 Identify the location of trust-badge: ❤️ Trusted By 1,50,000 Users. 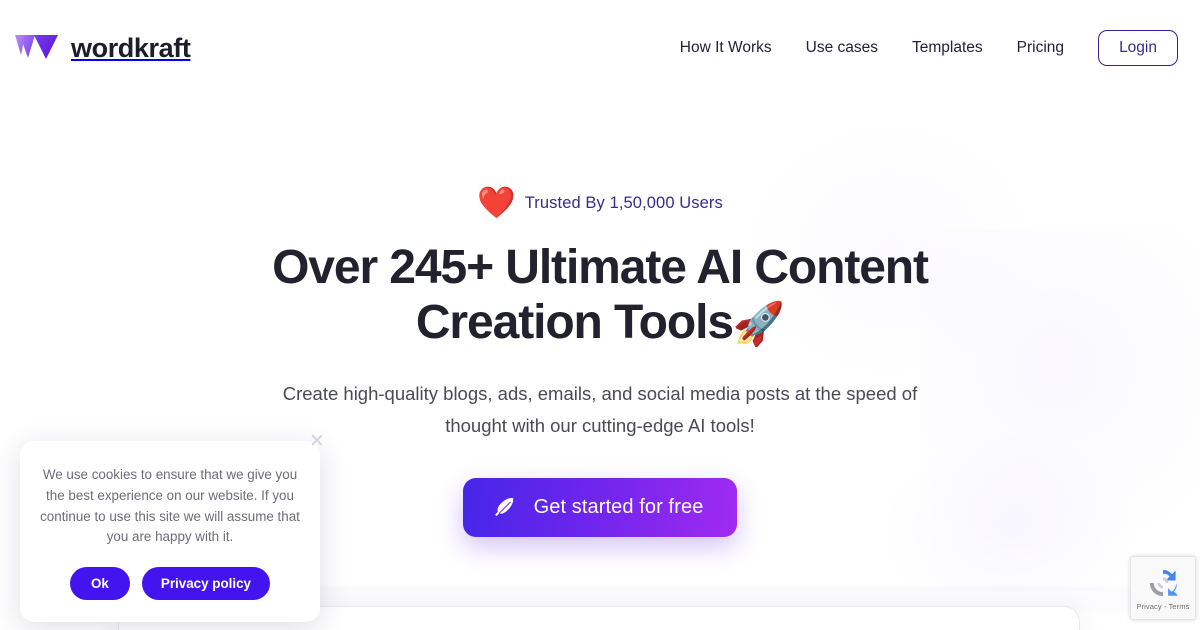
(600, 202).